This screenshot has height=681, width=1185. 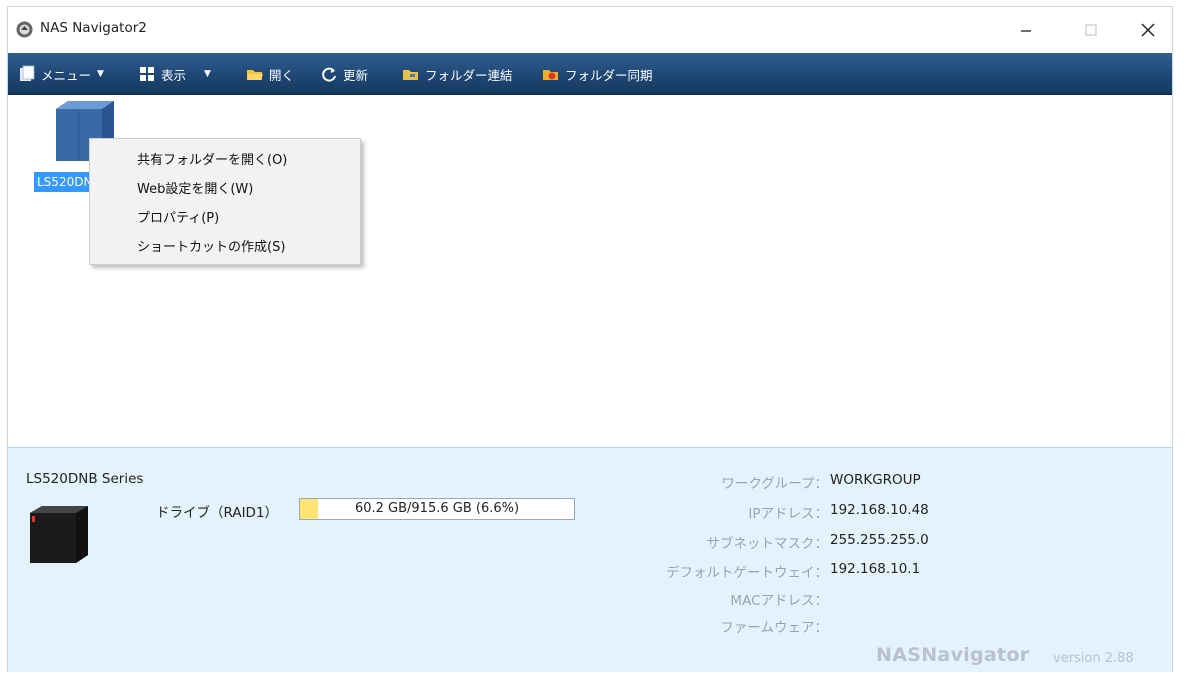 I want to click on info-key: ワークグループ：, so click(x=774, y=484).